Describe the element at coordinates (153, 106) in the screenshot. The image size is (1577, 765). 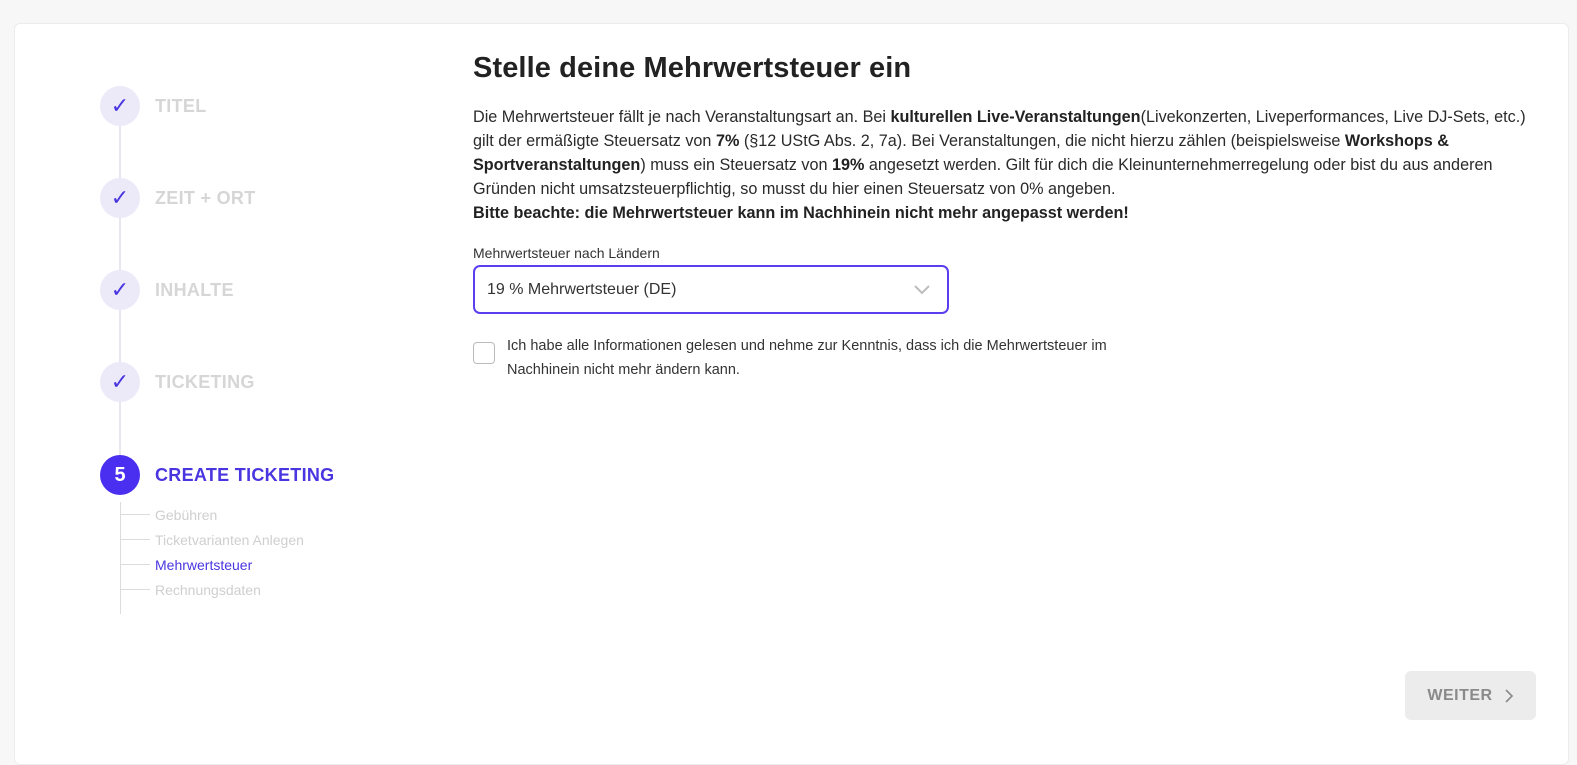
I see `step-titel: ✓ TITEL` at that location.